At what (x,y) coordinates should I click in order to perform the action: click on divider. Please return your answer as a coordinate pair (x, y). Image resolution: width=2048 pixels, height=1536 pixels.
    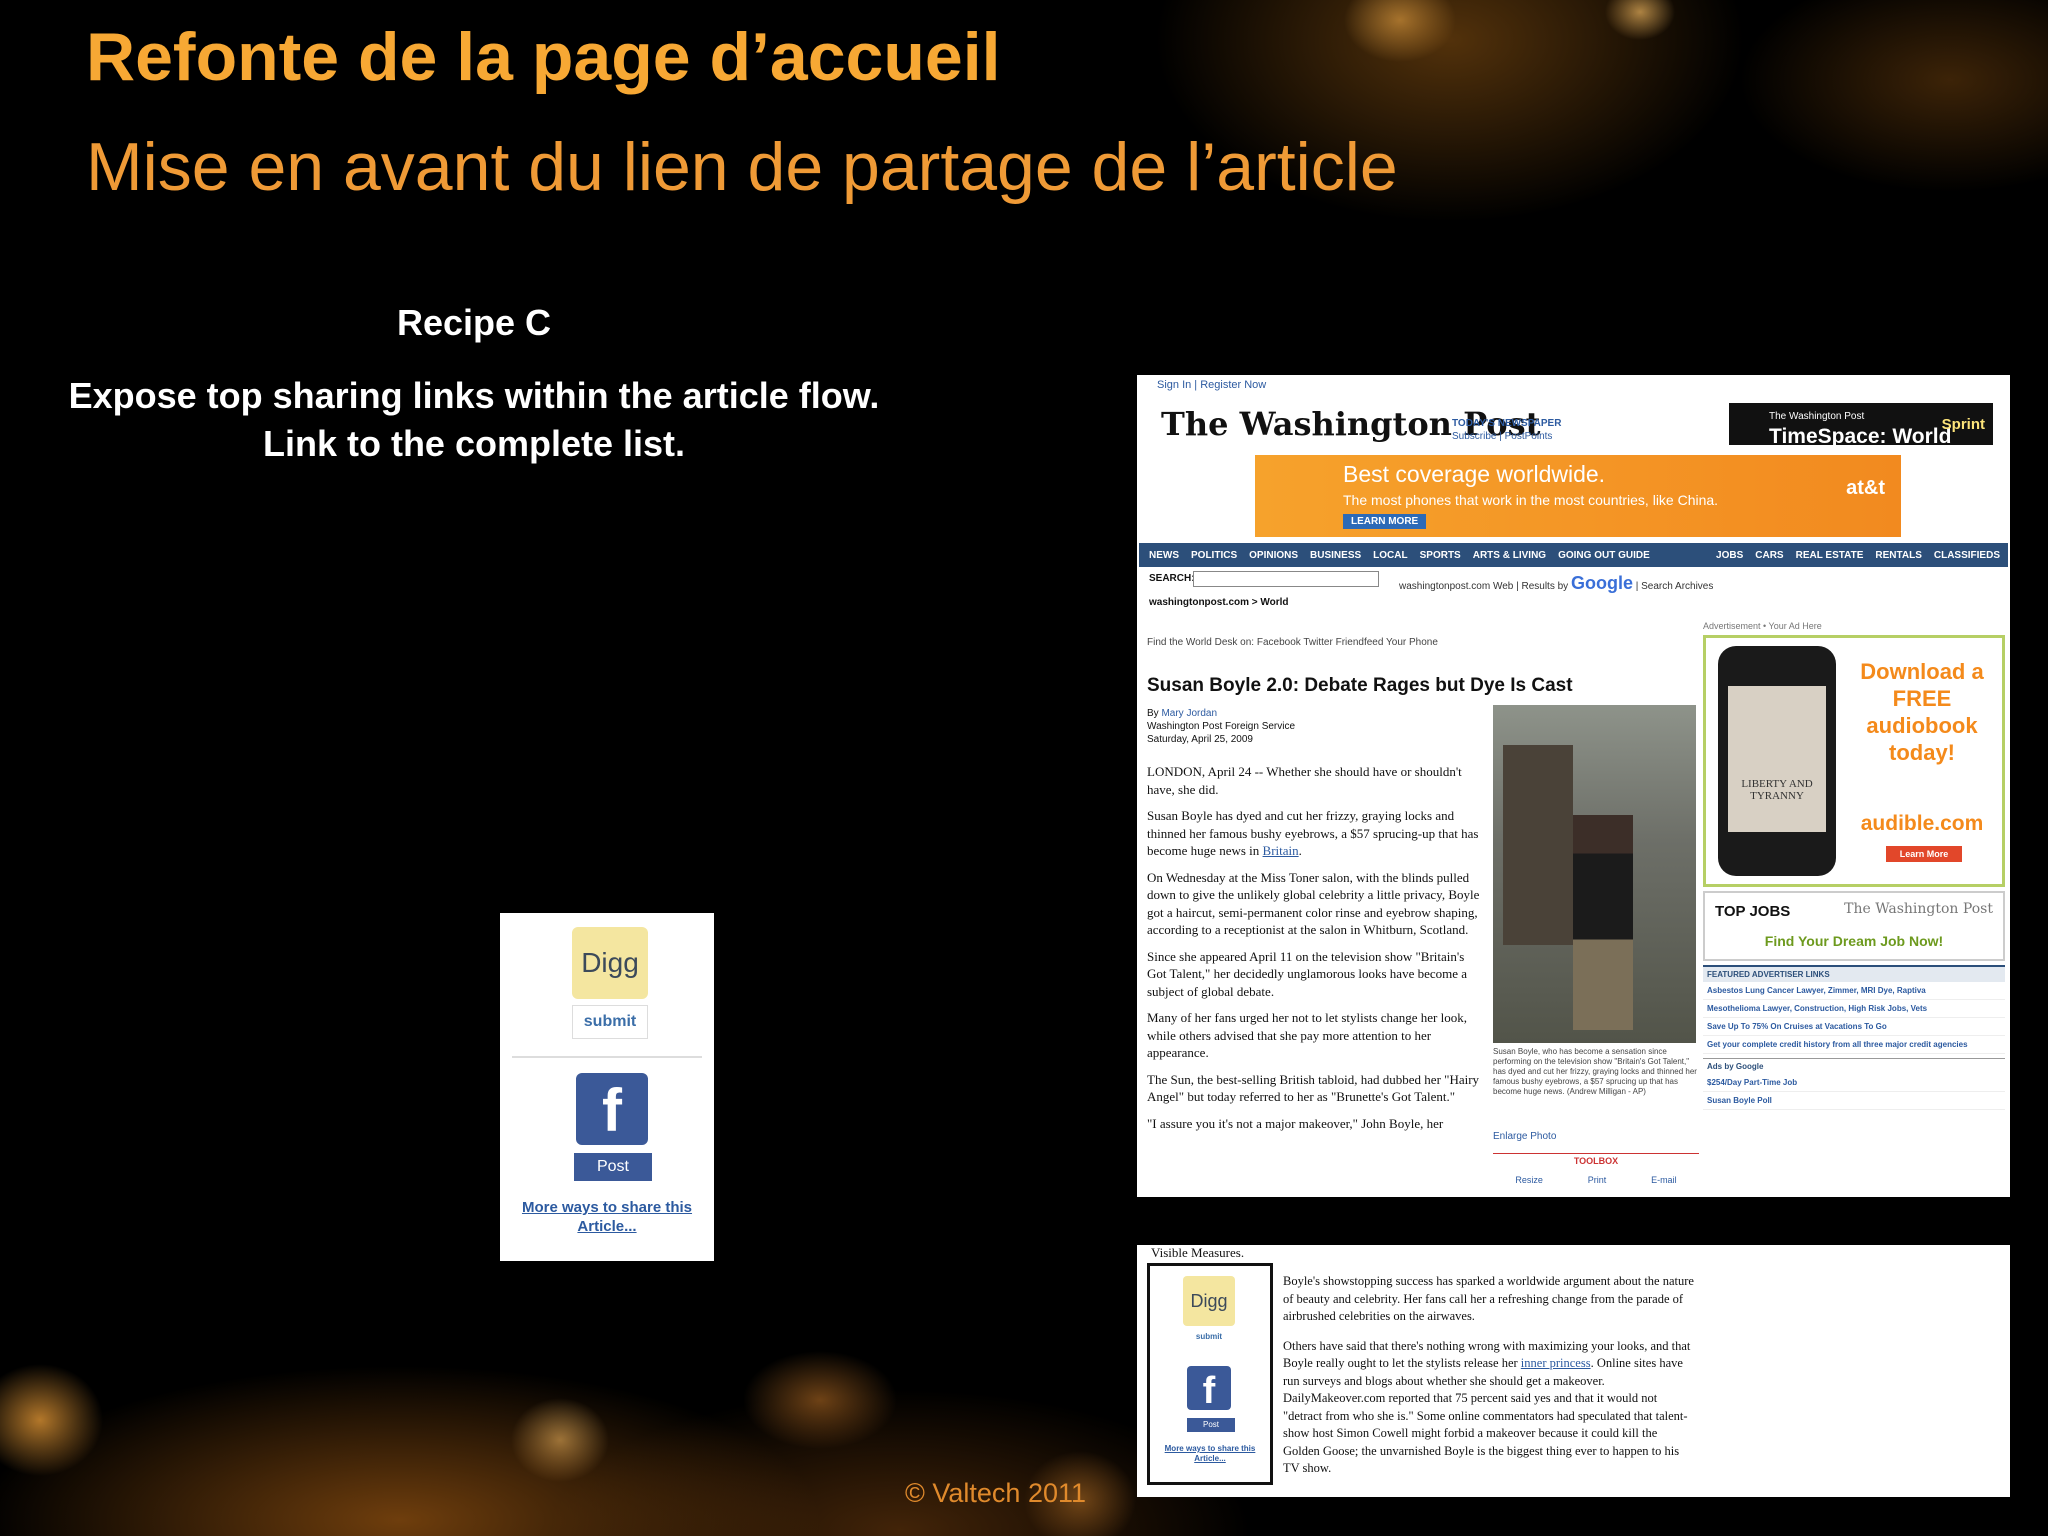
    Looking at the image, I should click on (607, 1057).